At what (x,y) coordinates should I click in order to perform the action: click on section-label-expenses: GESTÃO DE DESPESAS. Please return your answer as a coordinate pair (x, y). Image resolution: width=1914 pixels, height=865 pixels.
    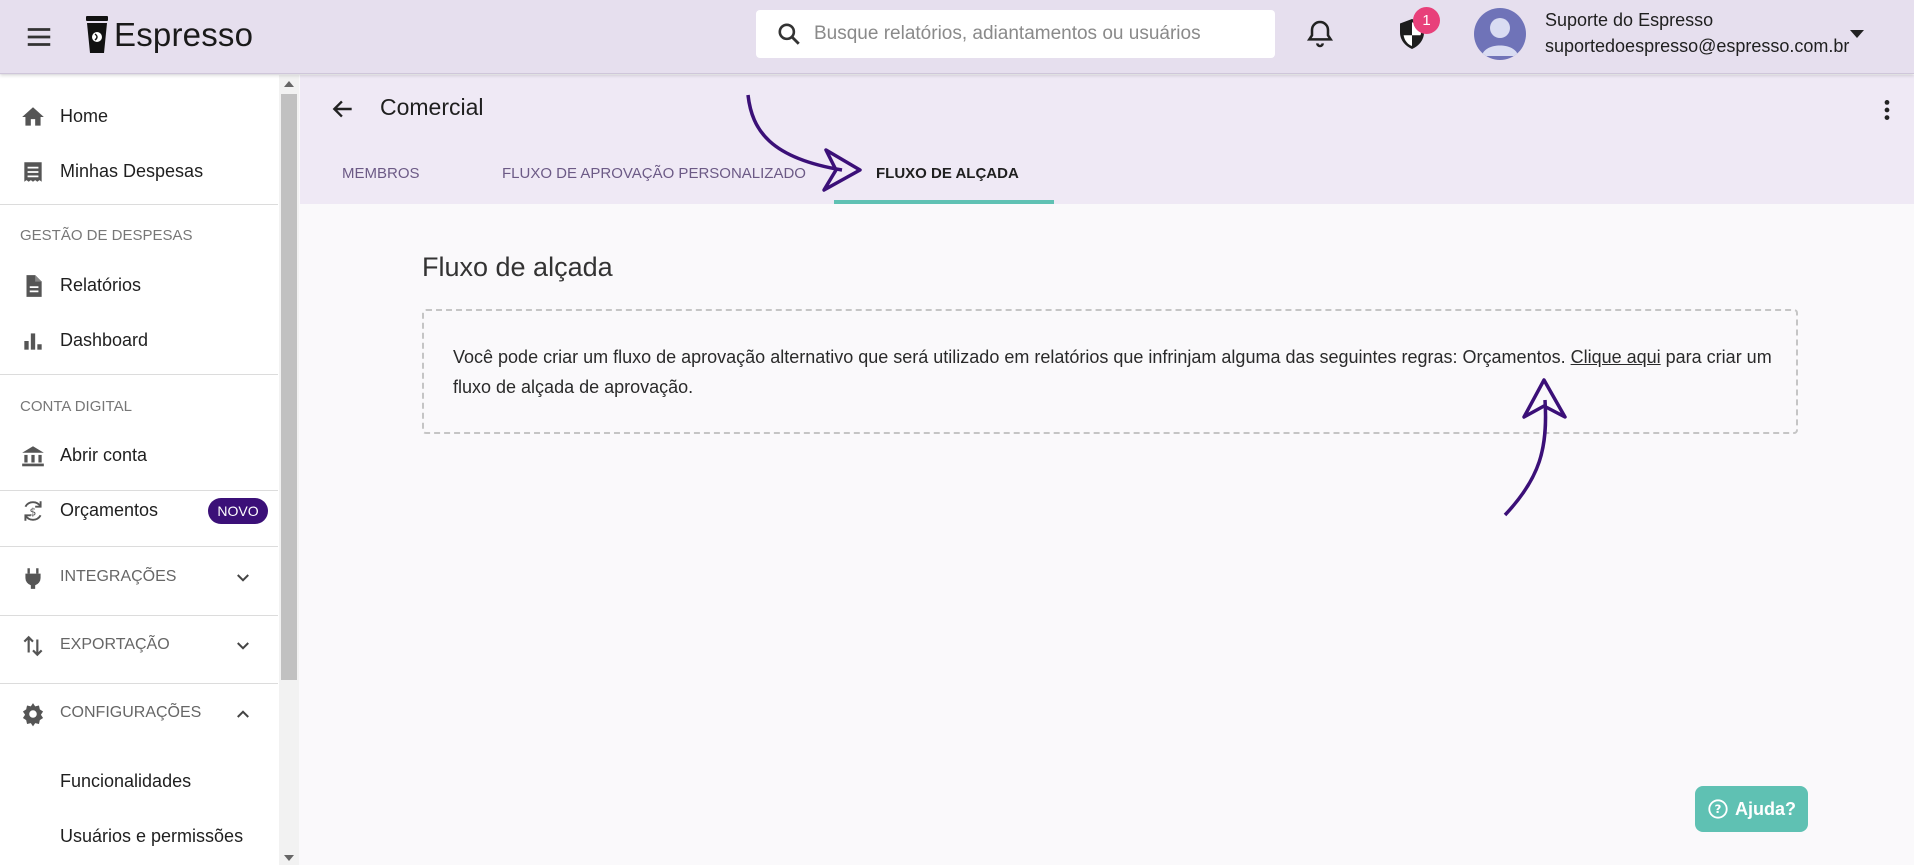
    Looking at the image, I should click on (106, 235).